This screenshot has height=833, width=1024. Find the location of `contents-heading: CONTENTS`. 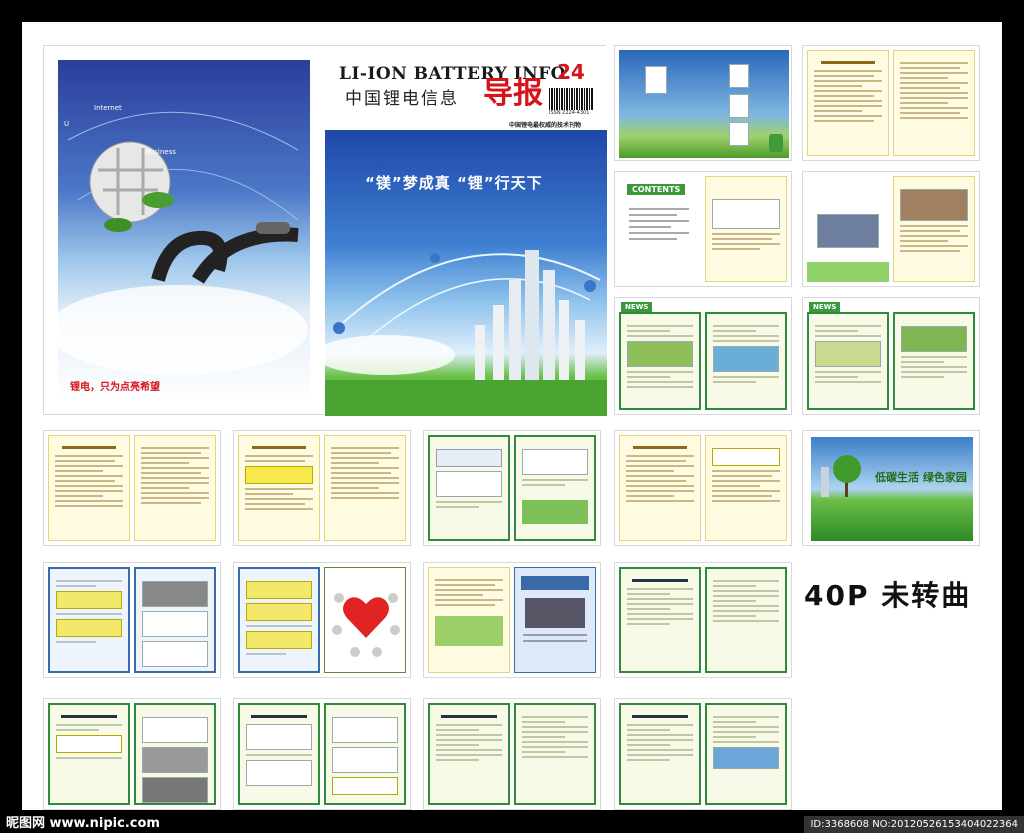

contents-heading: CONTENTS is located at coordinates (656, 189).